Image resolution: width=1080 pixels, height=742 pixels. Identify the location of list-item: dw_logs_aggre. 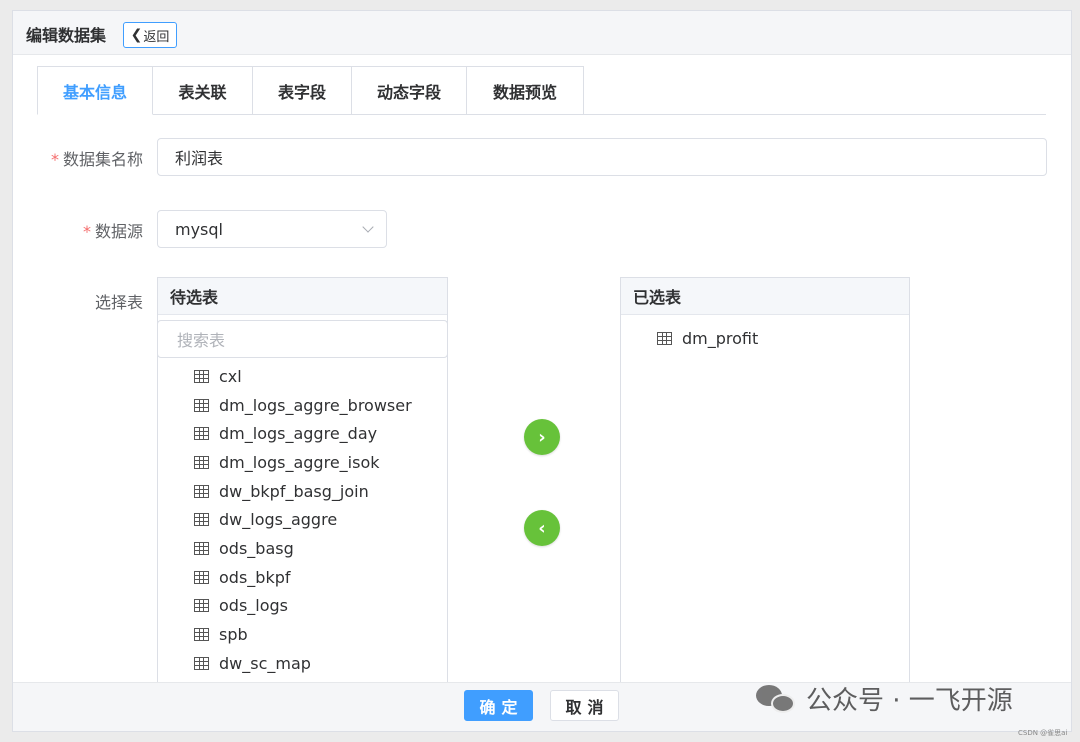
(320, 519).